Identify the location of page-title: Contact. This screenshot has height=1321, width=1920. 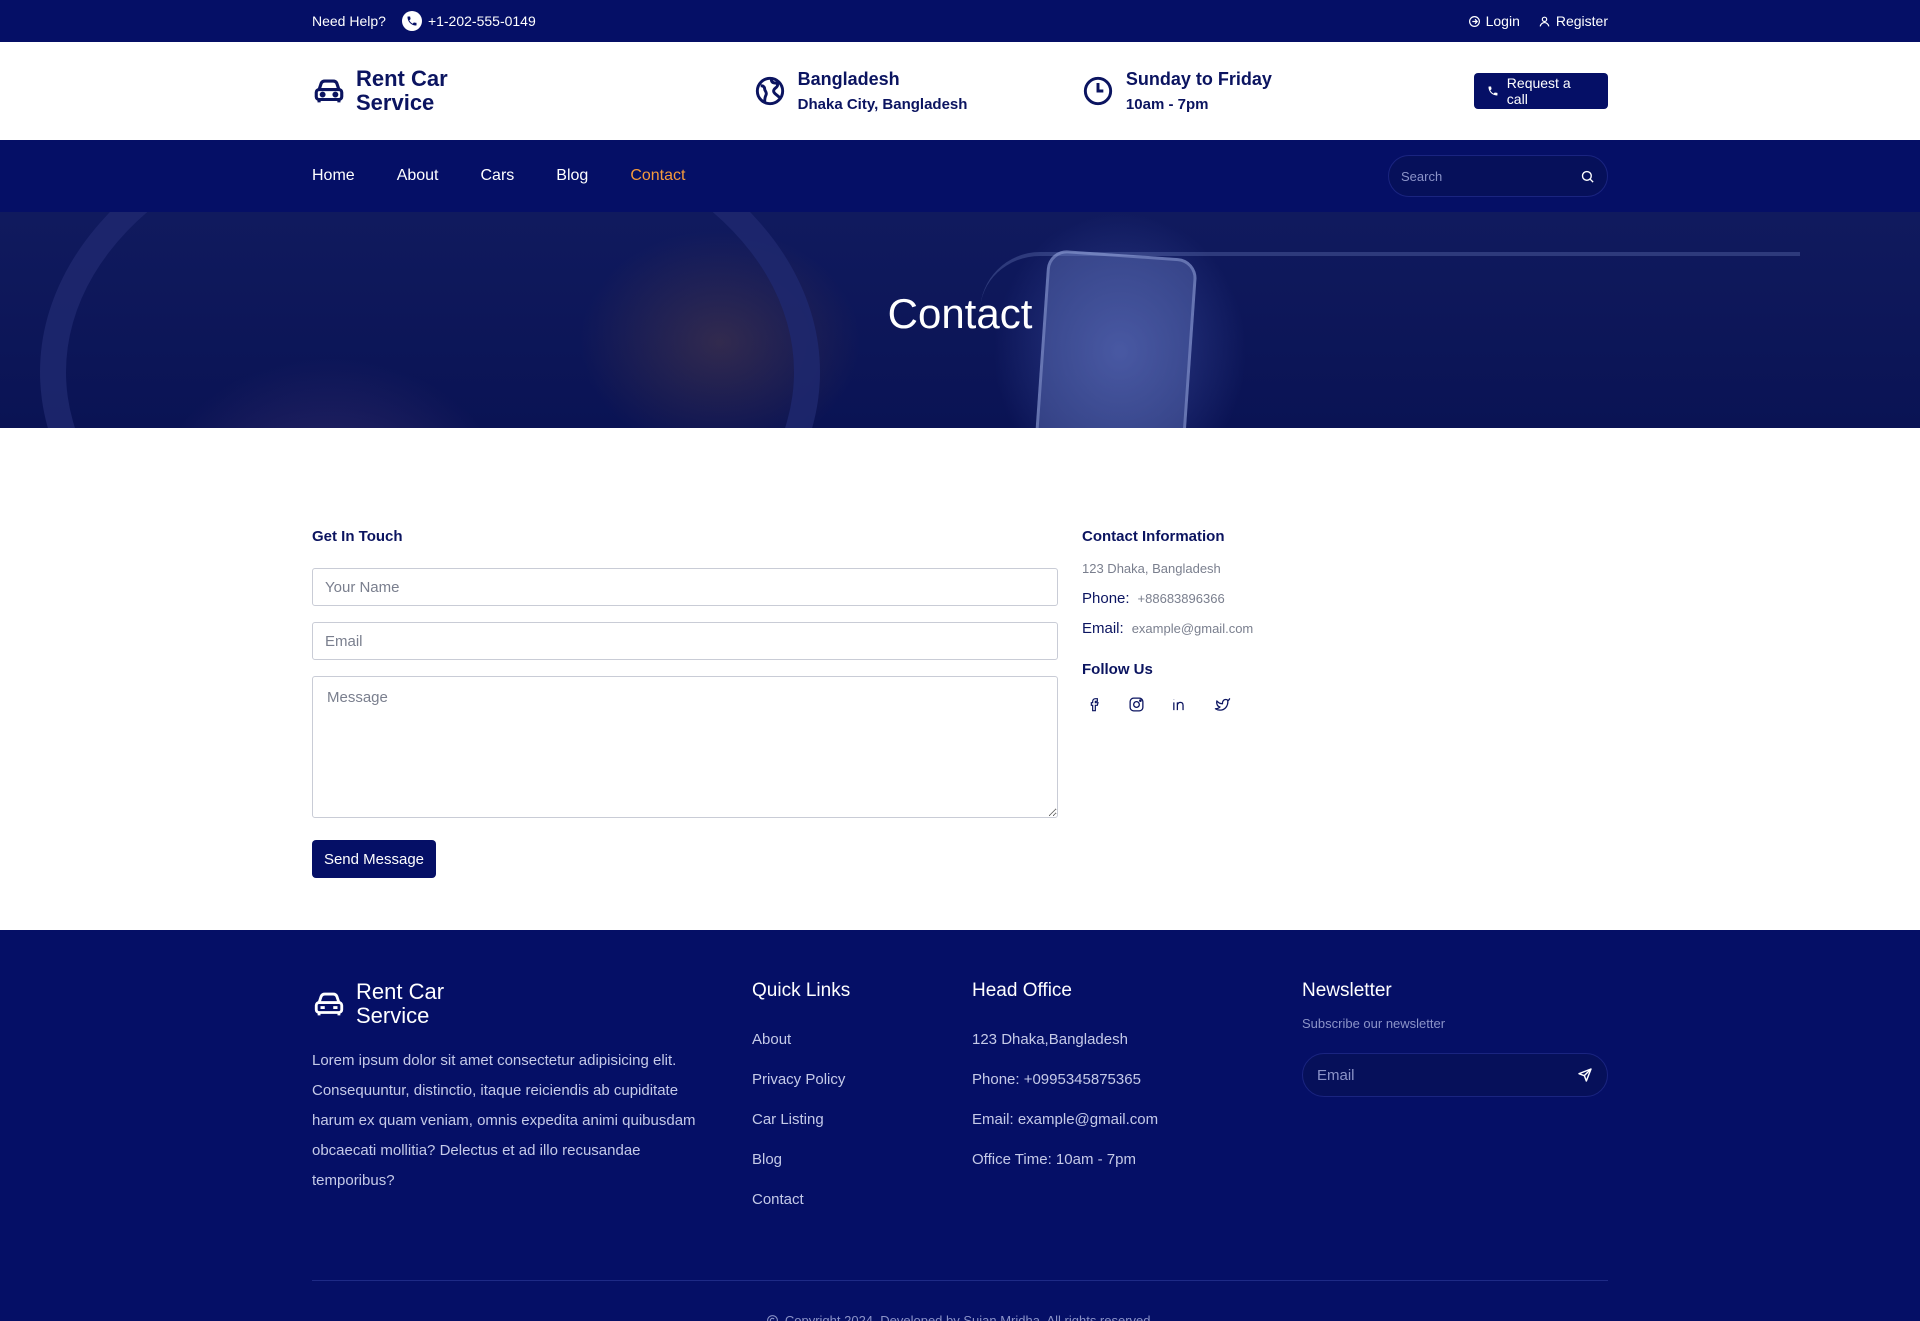
(960, 313).